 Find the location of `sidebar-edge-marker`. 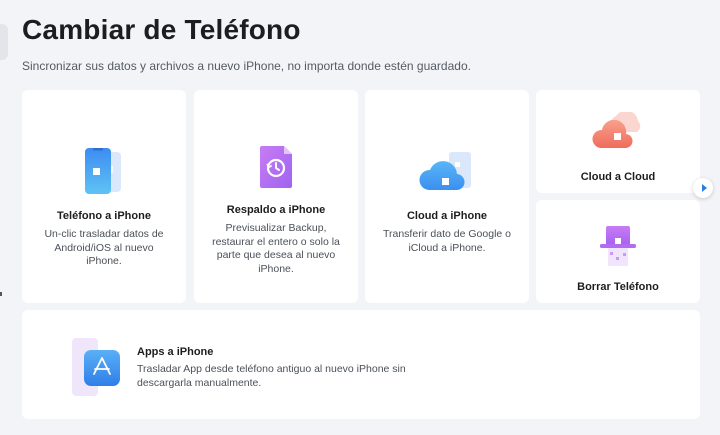

sidebar-edge-marker is located at coordinates (1, 294).